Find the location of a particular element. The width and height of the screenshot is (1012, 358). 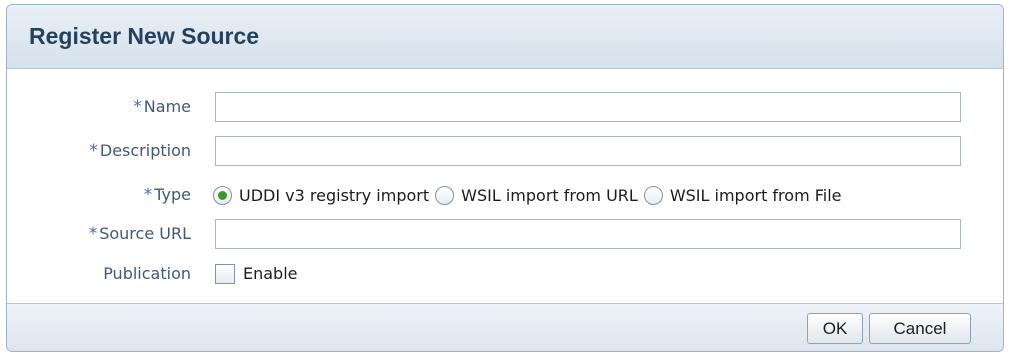

dialog-footer: OK Cancel is located at coordinates (505, 327).